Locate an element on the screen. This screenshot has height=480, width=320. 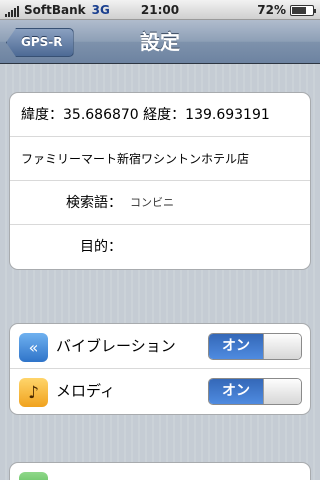
melody-toggle: オン is located at coordinates (255, 391).